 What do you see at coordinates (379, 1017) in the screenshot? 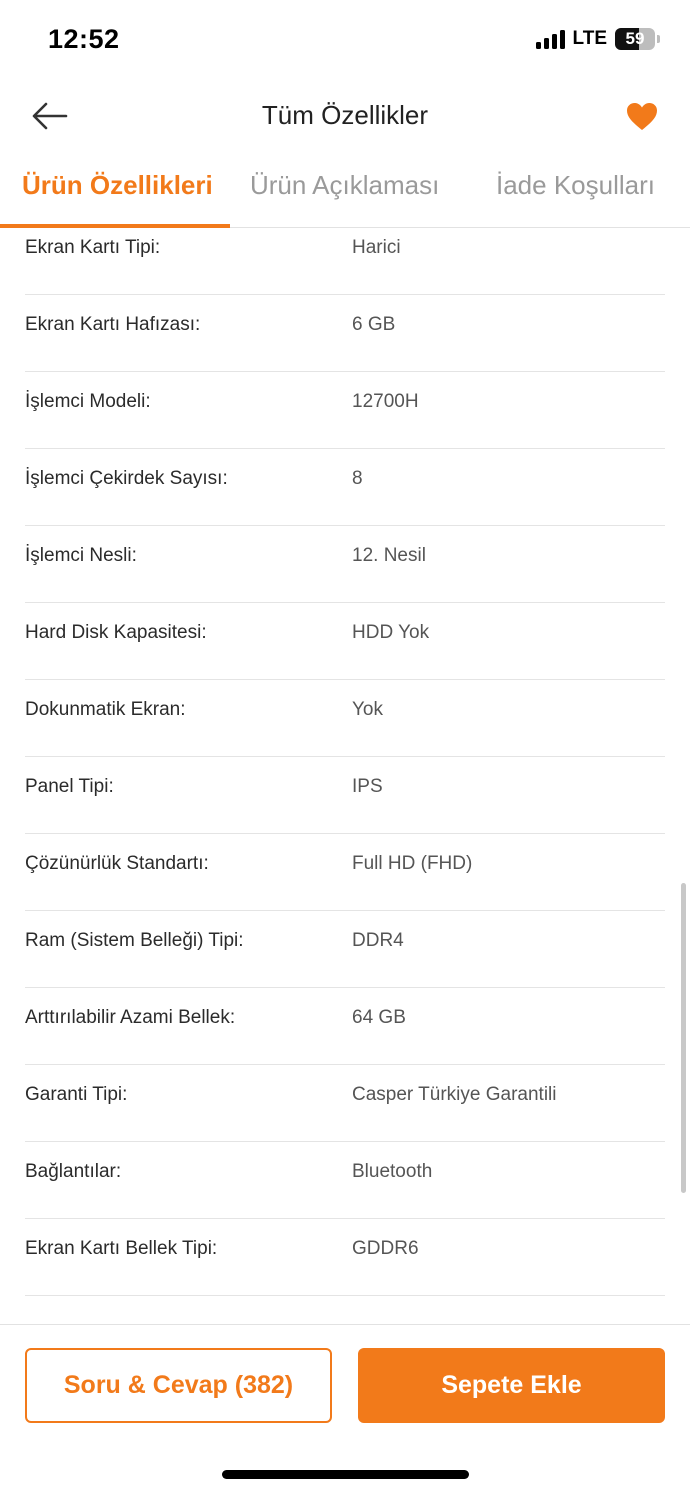
I see `spec-value: 64 GB` at bounding box center [379, 1017].